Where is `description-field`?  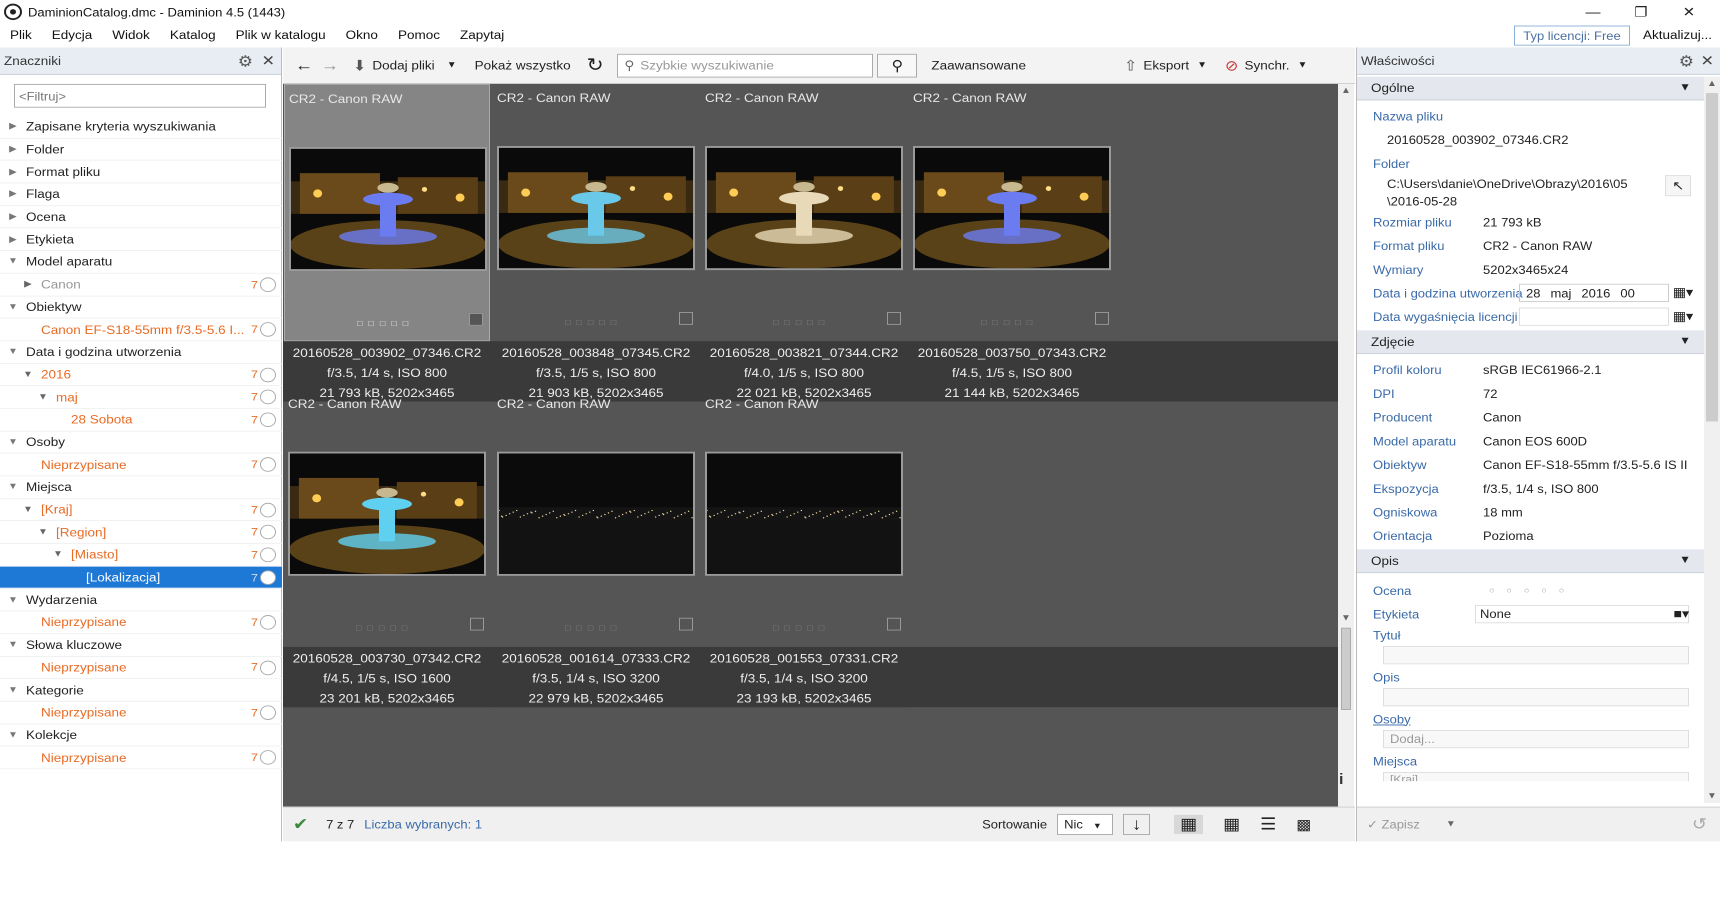
description-field is located at coordinates (1536, 697).